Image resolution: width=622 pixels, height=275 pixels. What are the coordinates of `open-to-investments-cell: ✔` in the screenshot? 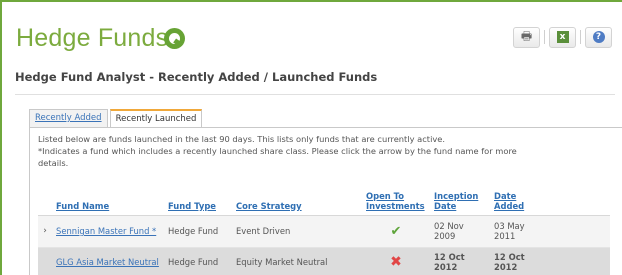 It's located at (396, 231).